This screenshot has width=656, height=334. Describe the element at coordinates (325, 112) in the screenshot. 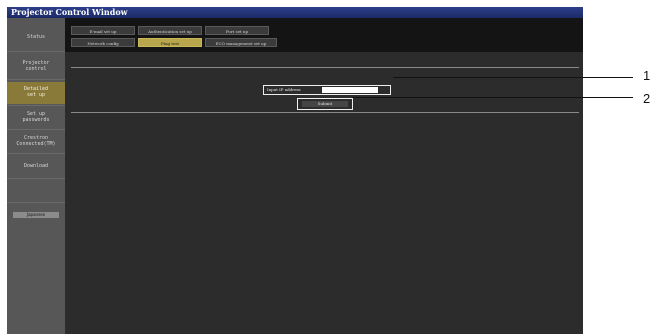

I see `divider-bottom` at that location.